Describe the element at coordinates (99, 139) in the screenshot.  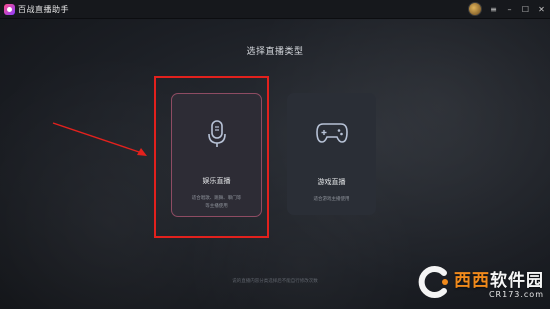
I see `annotation-arrow` at that location.